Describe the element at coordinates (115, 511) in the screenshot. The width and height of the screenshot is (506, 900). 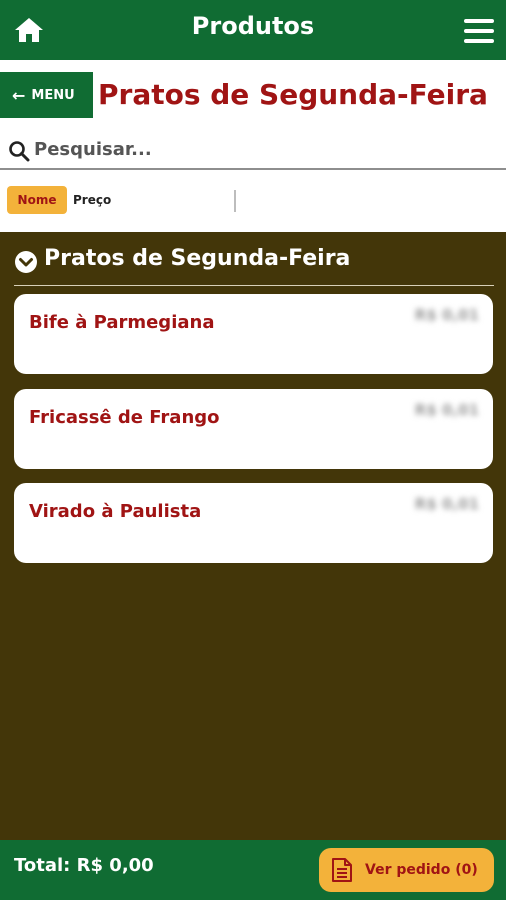
I see `product-name: Virado à Paulista` at that location.